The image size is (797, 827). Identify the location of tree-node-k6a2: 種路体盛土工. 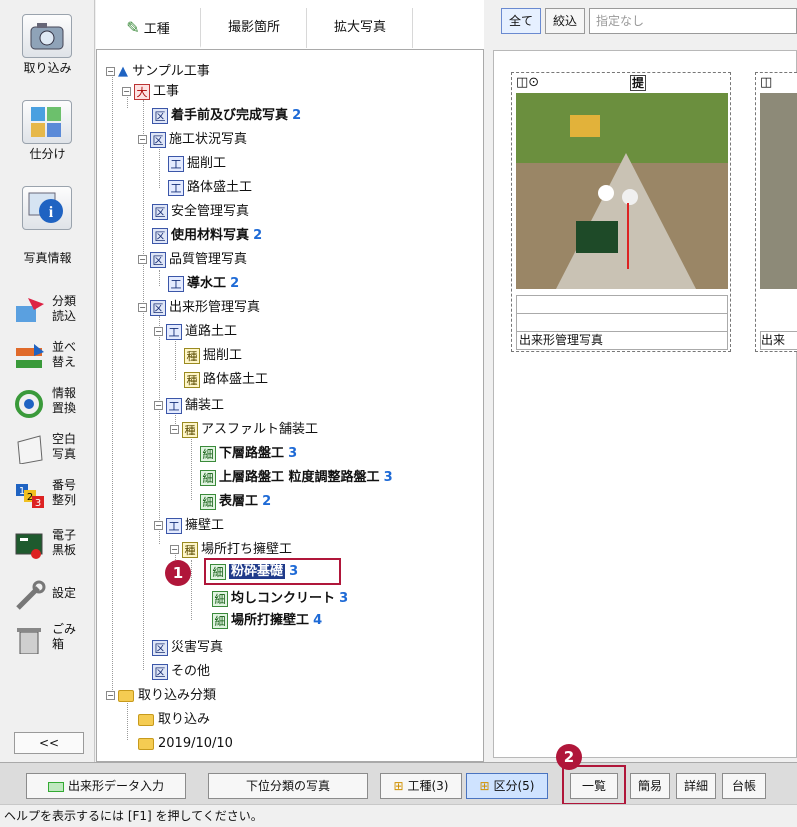
(226, 380).